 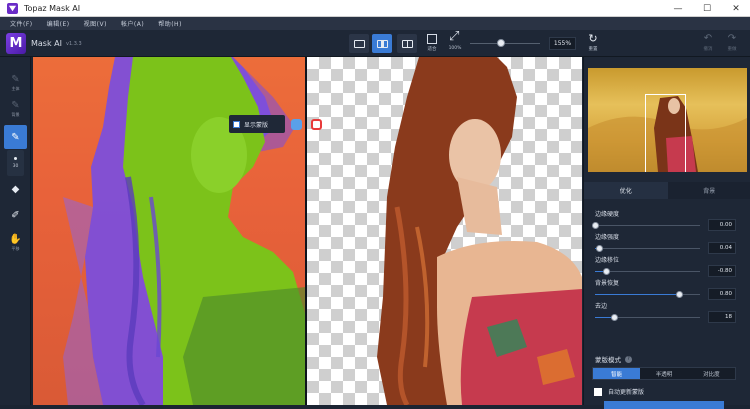 What do you see at coordinates (647, 248) in the screenshot?
I see `edge-strength-slider` at bounding box center [647, 248].